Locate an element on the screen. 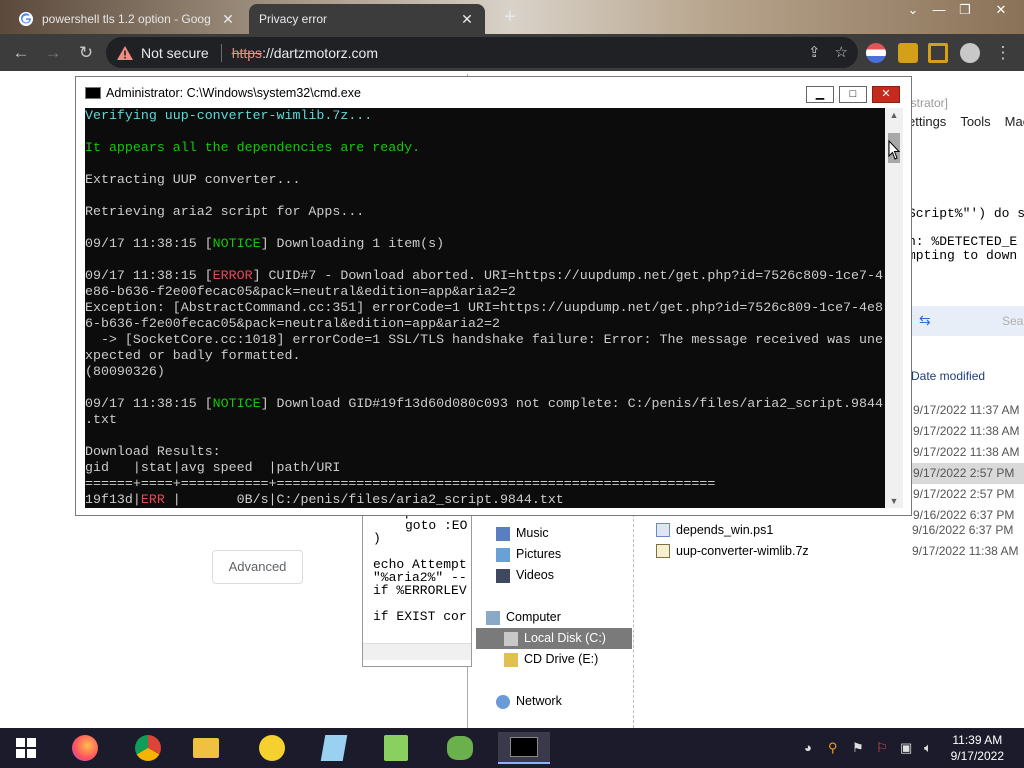  forward-icon: → is located at coordinates (53, 53).